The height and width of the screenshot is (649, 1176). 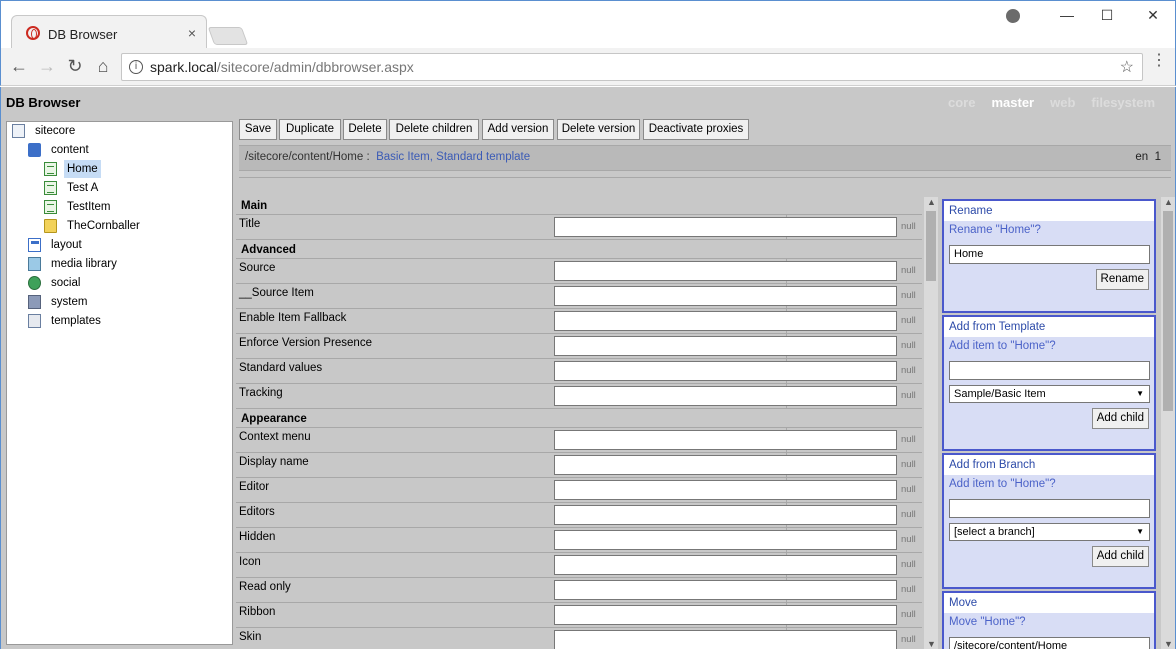 I want to click on field-row-source-item: __Source Item null, so click(x=579, y=296).